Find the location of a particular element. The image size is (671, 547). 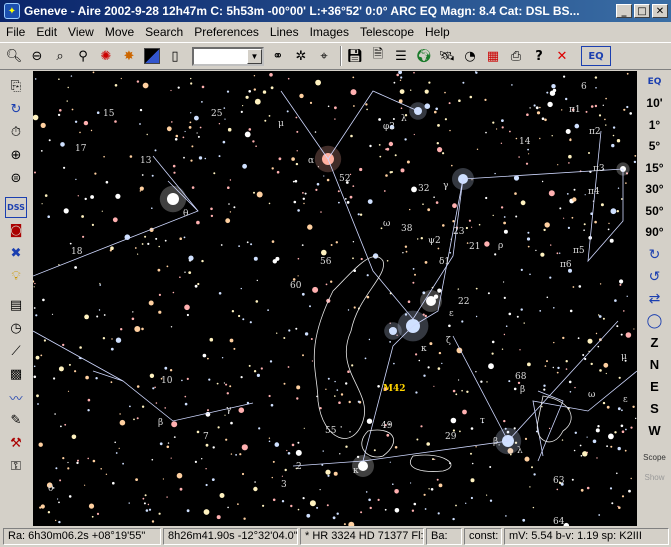

document-icon: 🗎︎ is located at coordinates (378, 56).